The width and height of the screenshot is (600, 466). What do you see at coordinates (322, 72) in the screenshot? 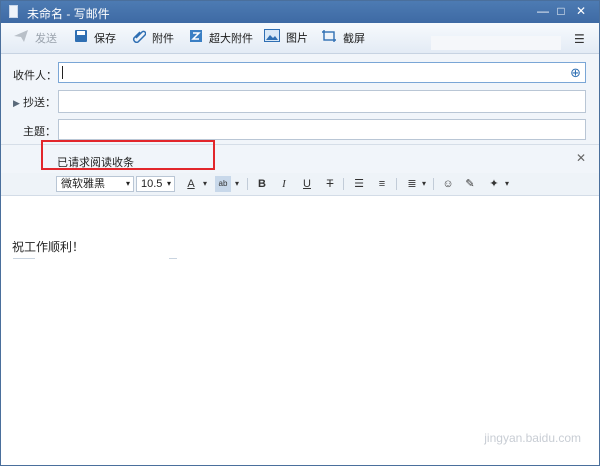
I see `to-field: ⊕` at bounding box center [322, 72].